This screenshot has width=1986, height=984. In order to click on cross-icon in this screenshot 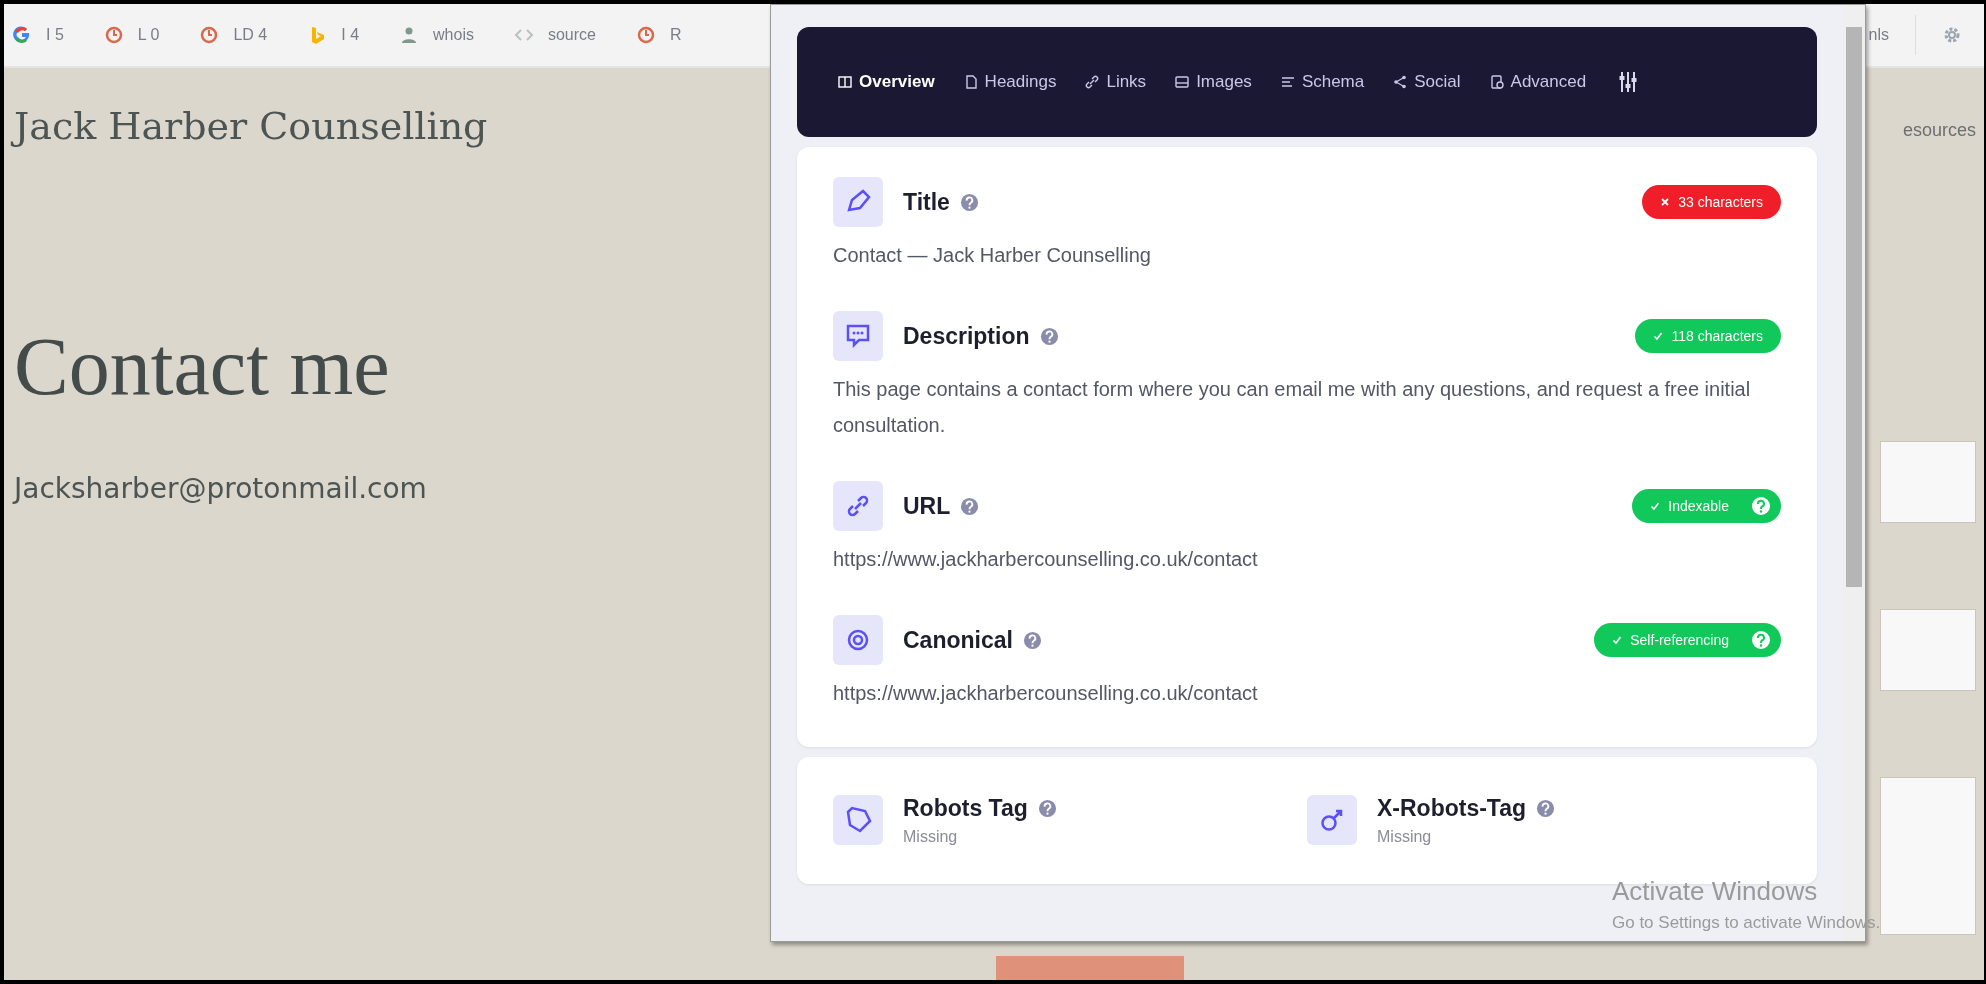, I will do `click(1665, 202)`.